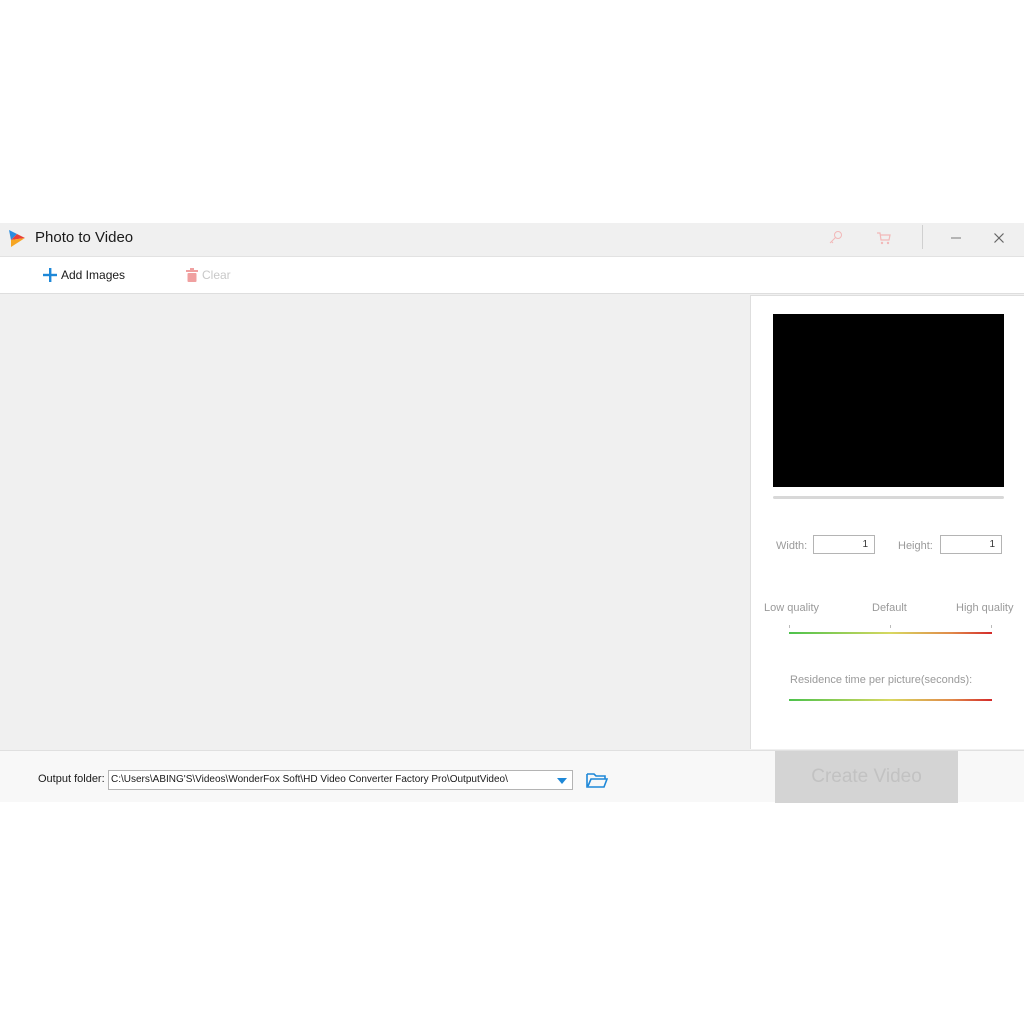  Describe the element at coordinates (50, 275) in the screenshot. I see `plus-icon` at that location.